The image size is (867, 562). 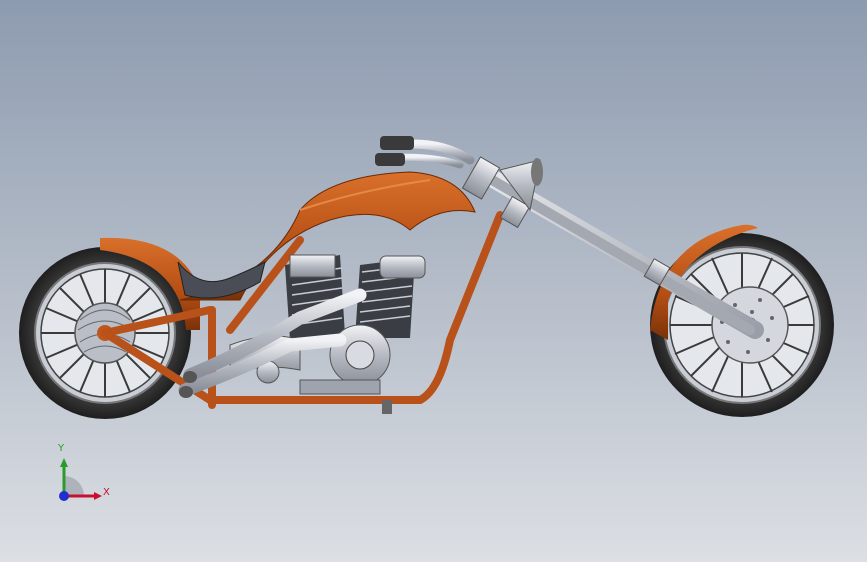 I want to click on handlebars, so click(x=425, y=152).